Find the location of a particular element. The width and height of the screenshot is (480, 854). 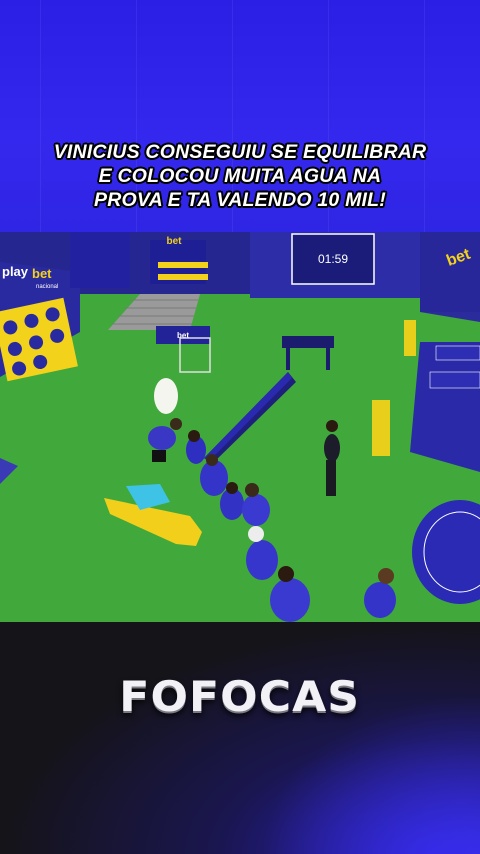

caption-line-1: VINICIUS CONSEGUIU SE EQUILIBRAR is located at coordinates (240, 152).